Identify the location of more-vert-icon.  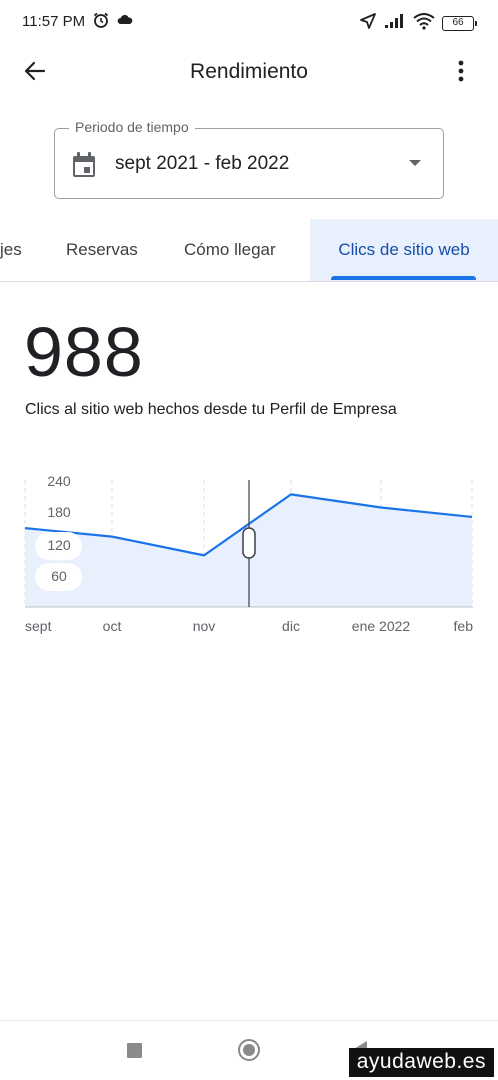
(461, 73).